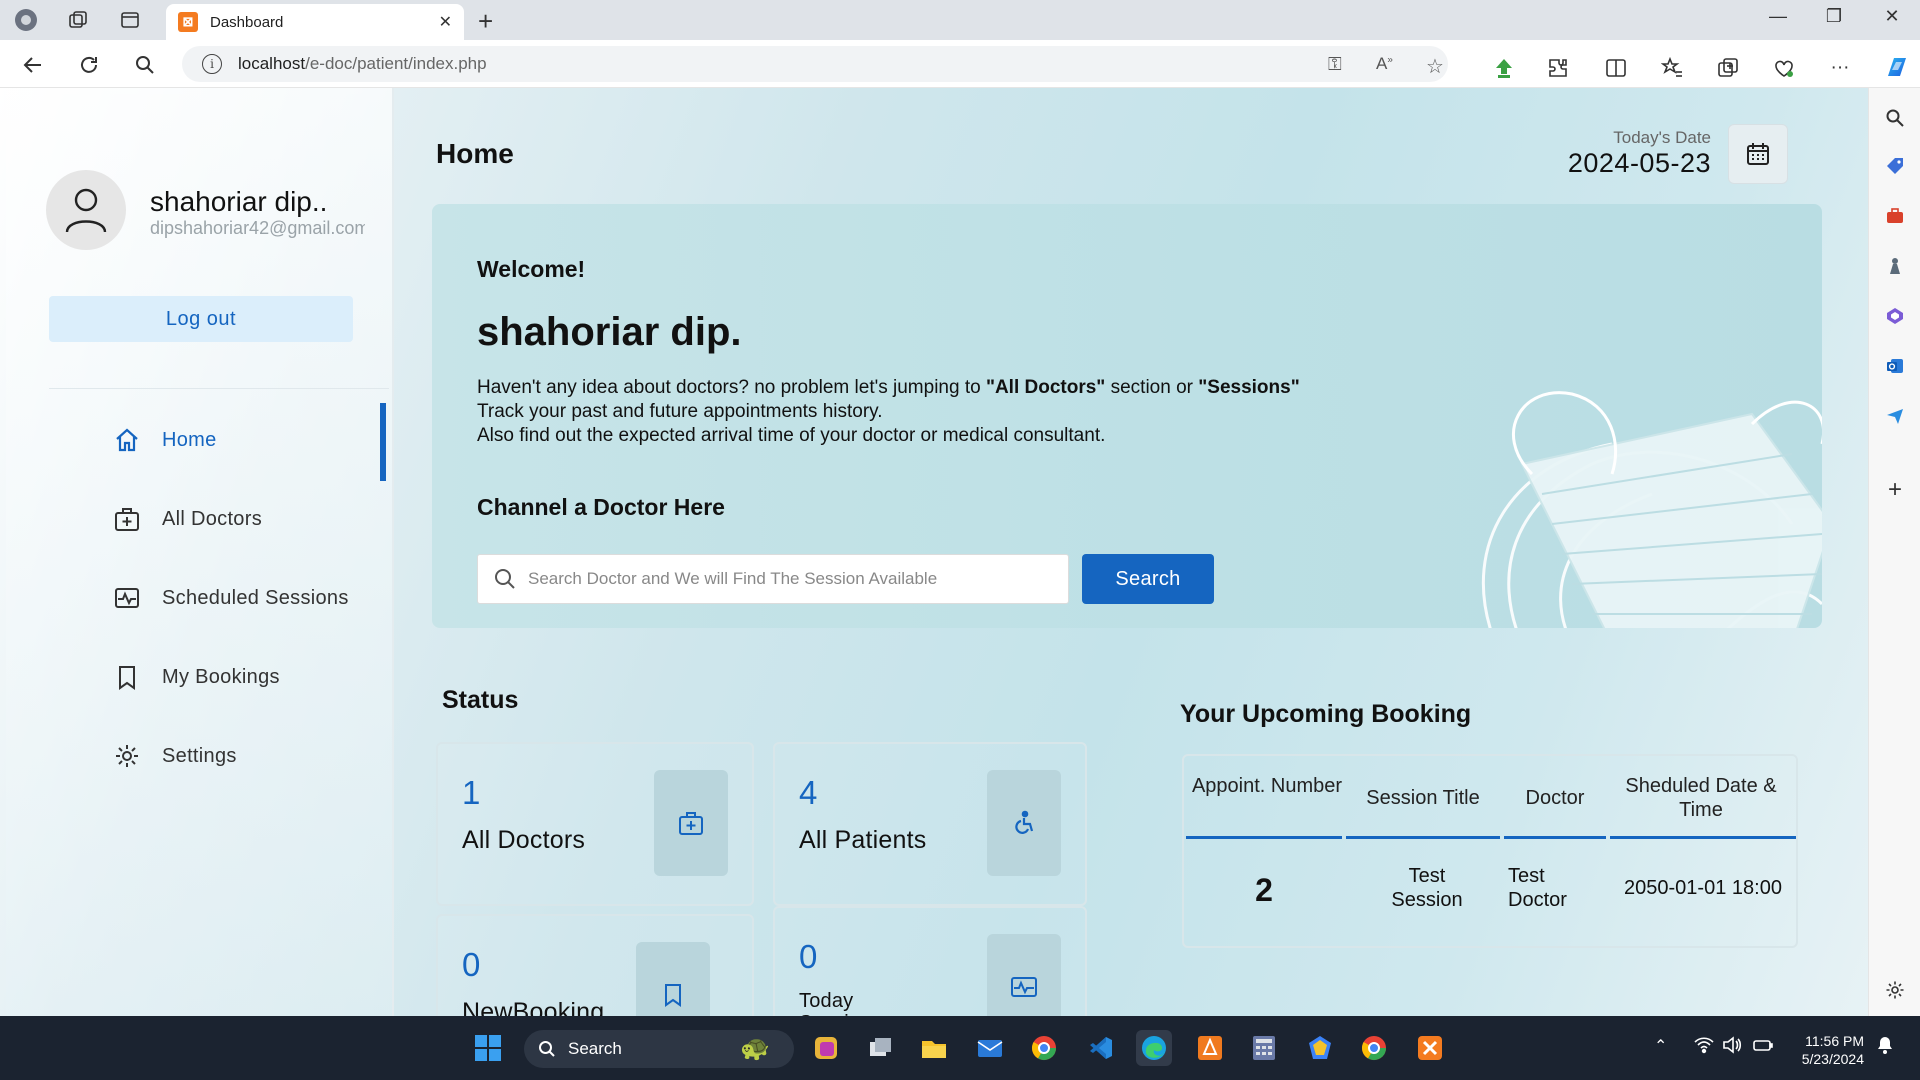 The width and height of the screenshot is (1920, 1080). Describe the element at coordinates (826, 1048) in the screenshot. I see `copilot-pre-icon` at that location.